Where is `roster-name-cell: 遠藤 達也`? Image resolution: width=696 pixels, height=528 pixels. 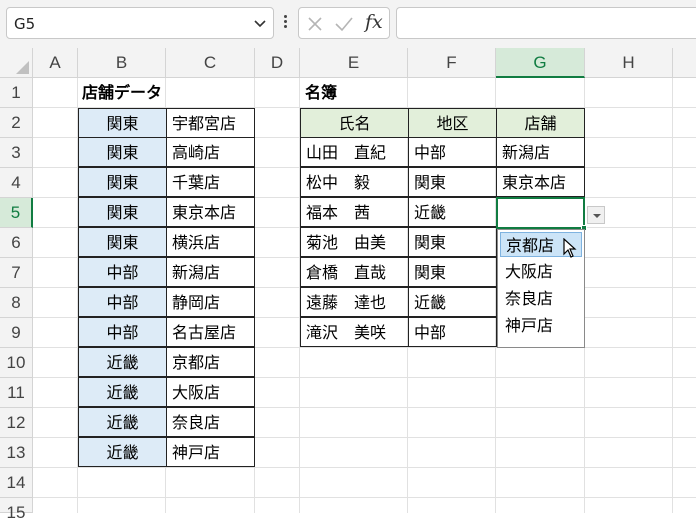 roster-name-cell: 遠藤 達也 is located at coordinates (354, 302).